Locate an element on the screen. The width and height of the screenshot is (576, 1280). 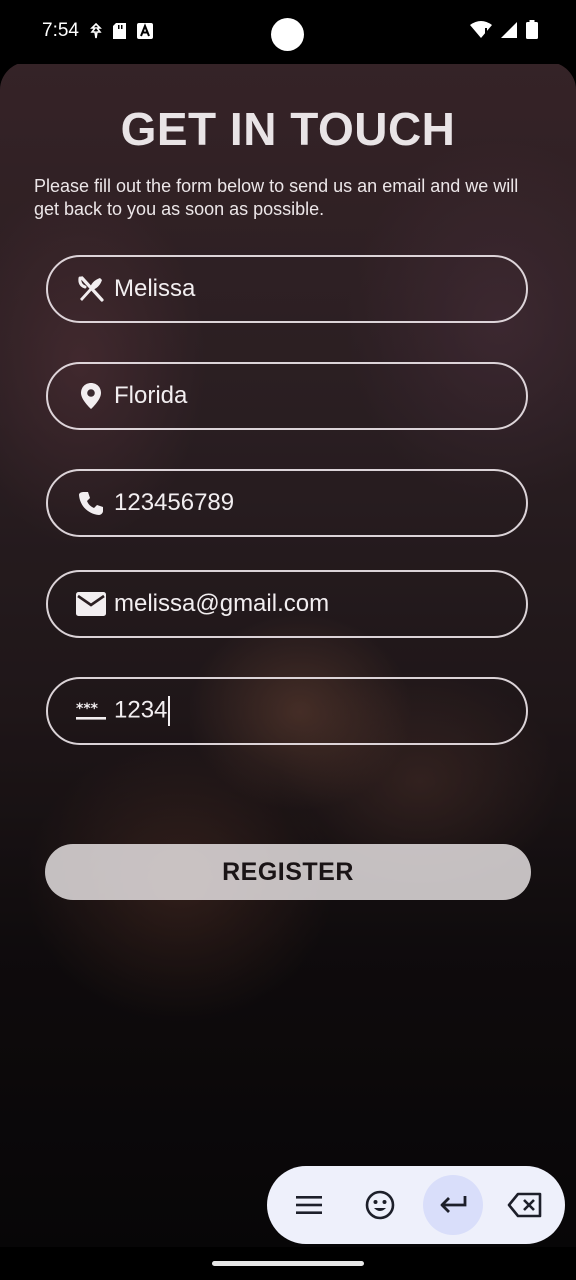
status-bar: 7:54 is located at coordinates (288, 32).